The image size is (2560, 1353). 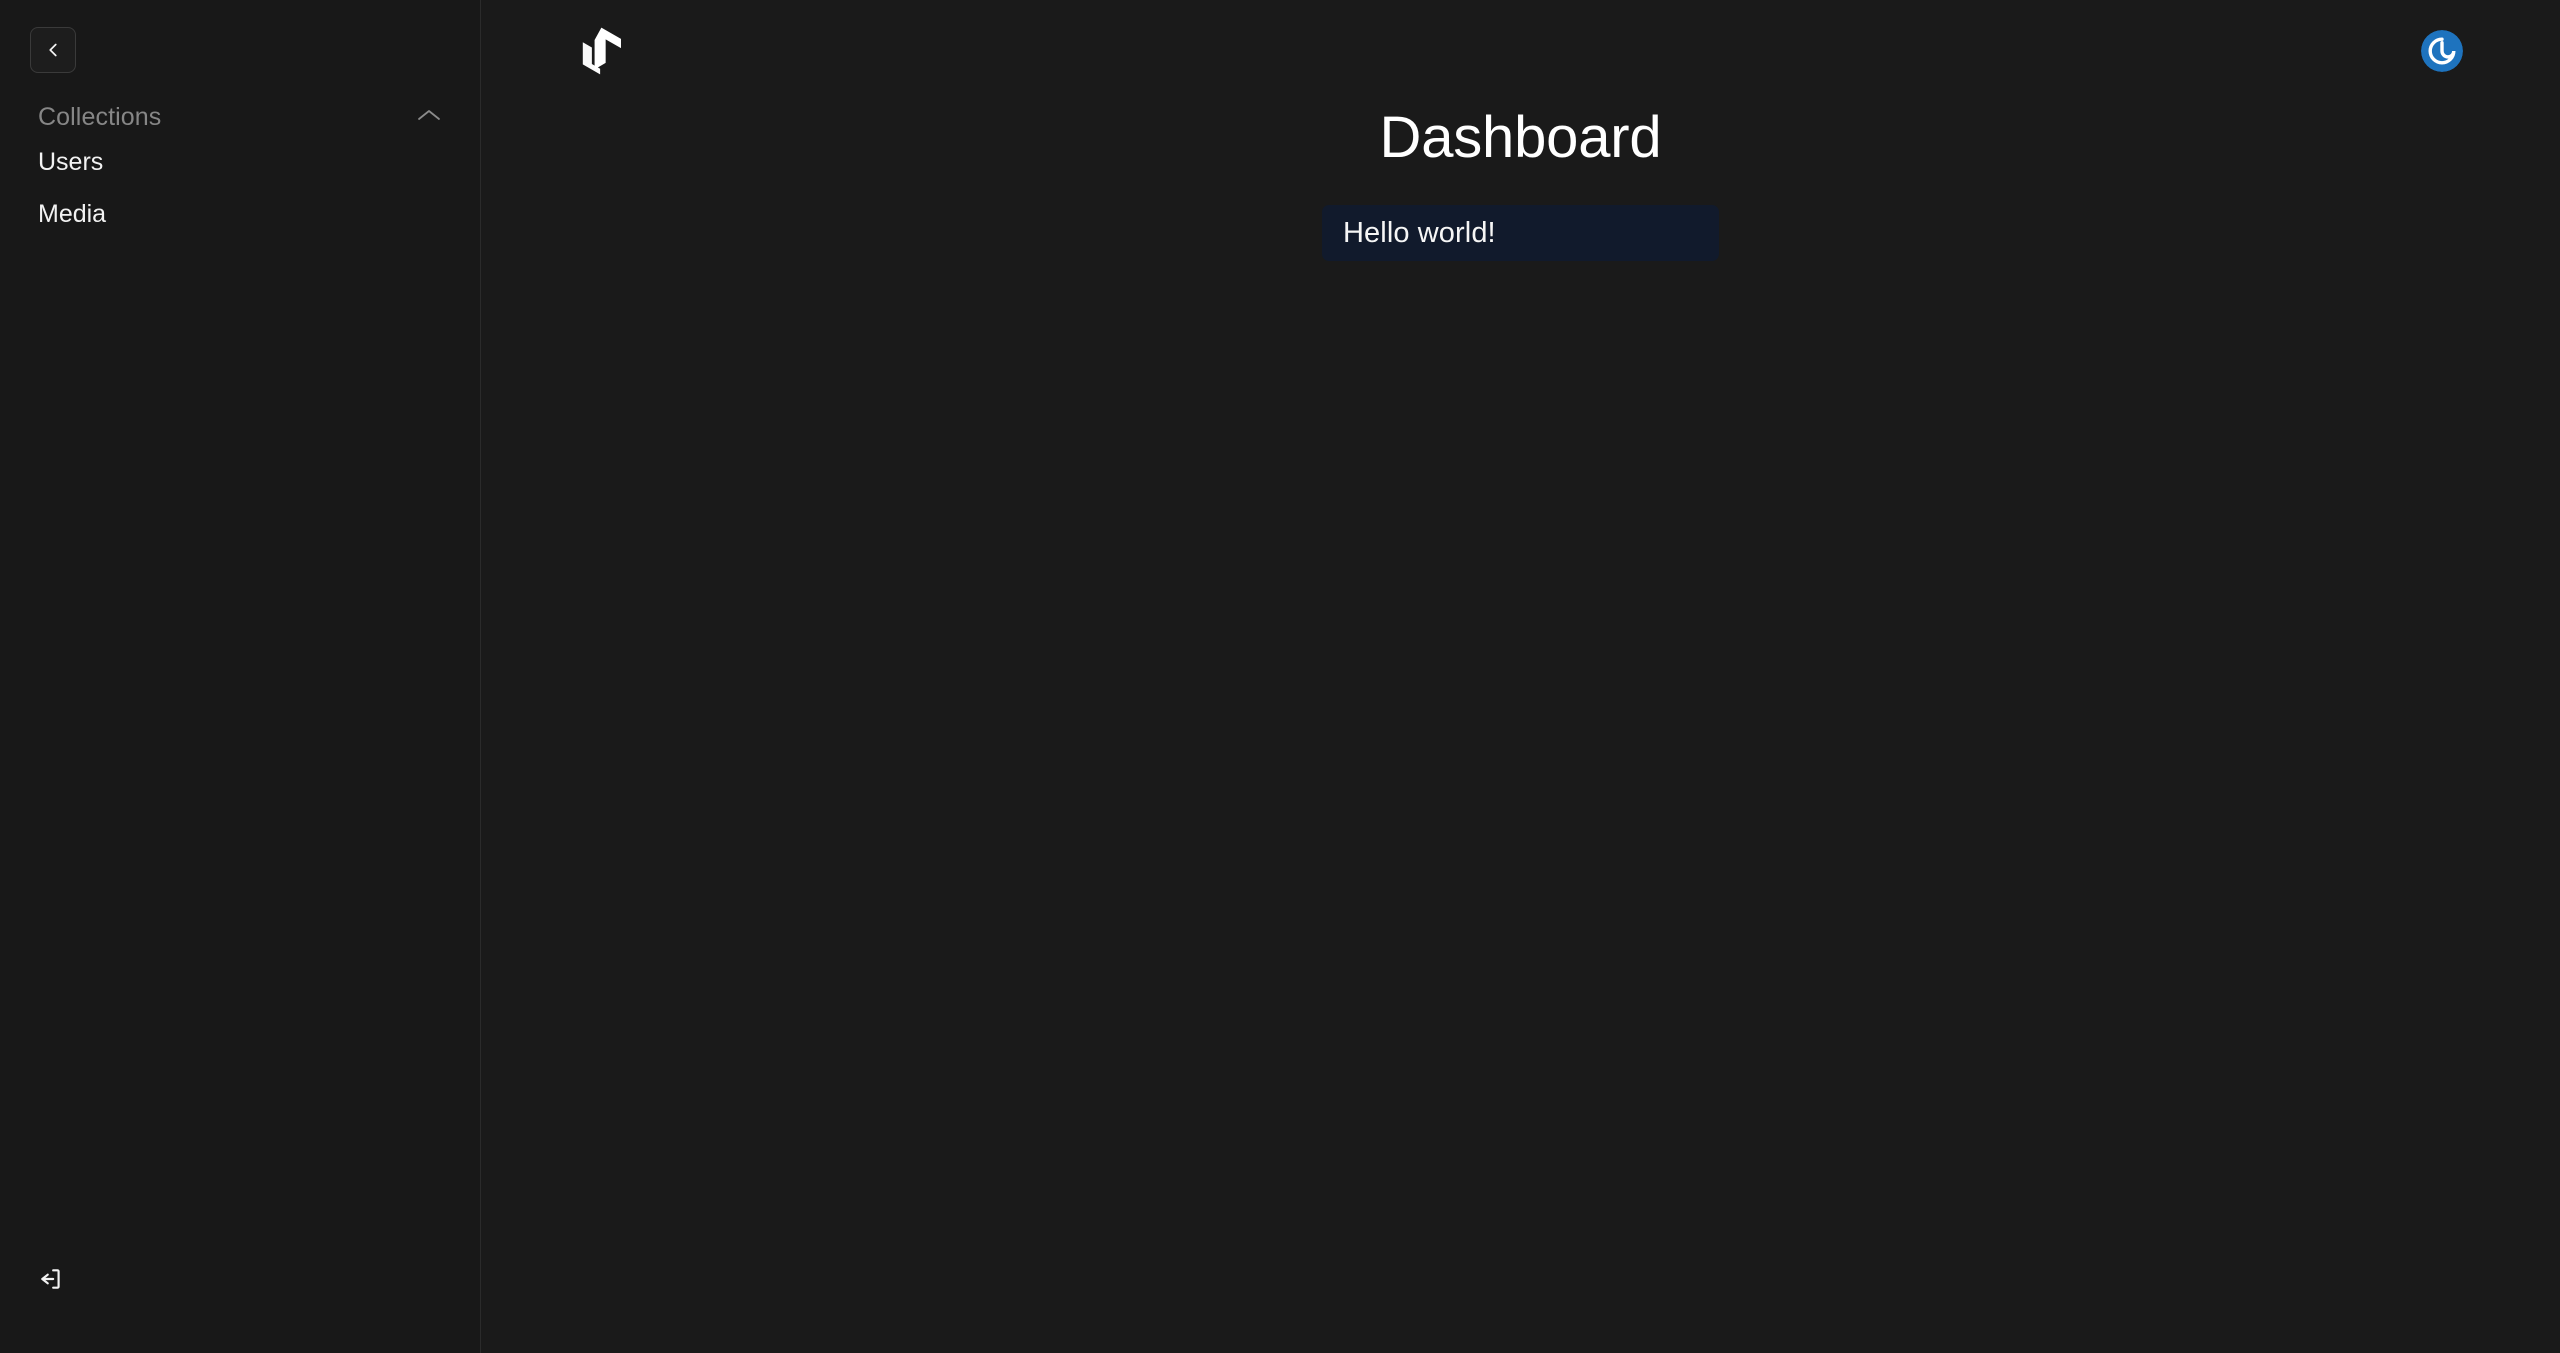 I want to click on logout-button, so click(x=51, y=1280).